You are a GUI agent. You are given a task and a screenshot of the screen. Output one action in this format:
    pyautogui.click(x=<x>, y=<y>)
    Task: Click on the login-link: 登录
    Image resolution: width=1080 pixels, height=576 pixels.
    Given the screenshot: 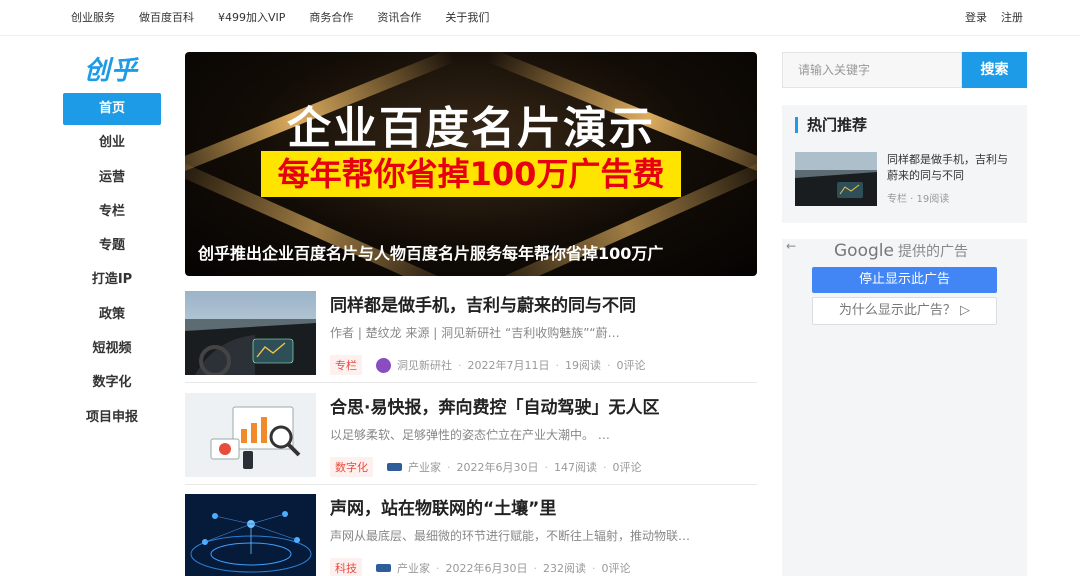 What is the action you would take?
    pyautogui.click(x=976, y=17)
    